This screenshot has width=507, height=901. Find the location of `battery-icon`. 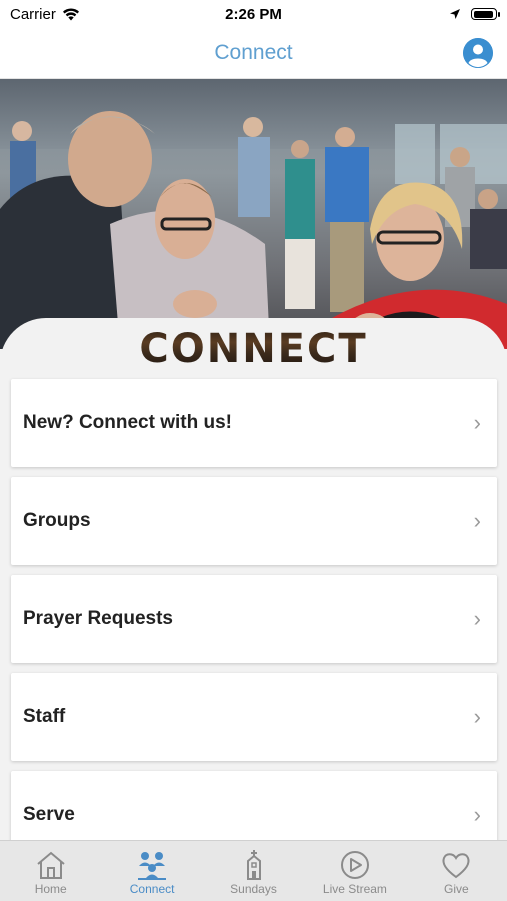

battery-icon is located at coordinates (485, 14).